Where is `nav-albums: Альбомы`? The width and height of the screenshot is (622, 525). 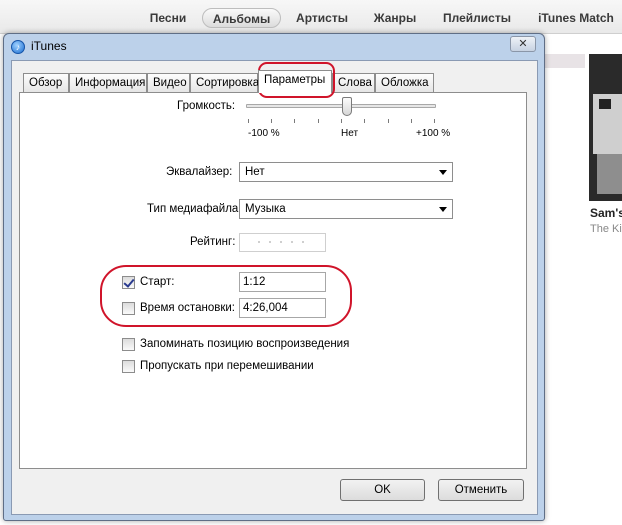 nav-albums: Альбомы is located at coordinates (241, 18).